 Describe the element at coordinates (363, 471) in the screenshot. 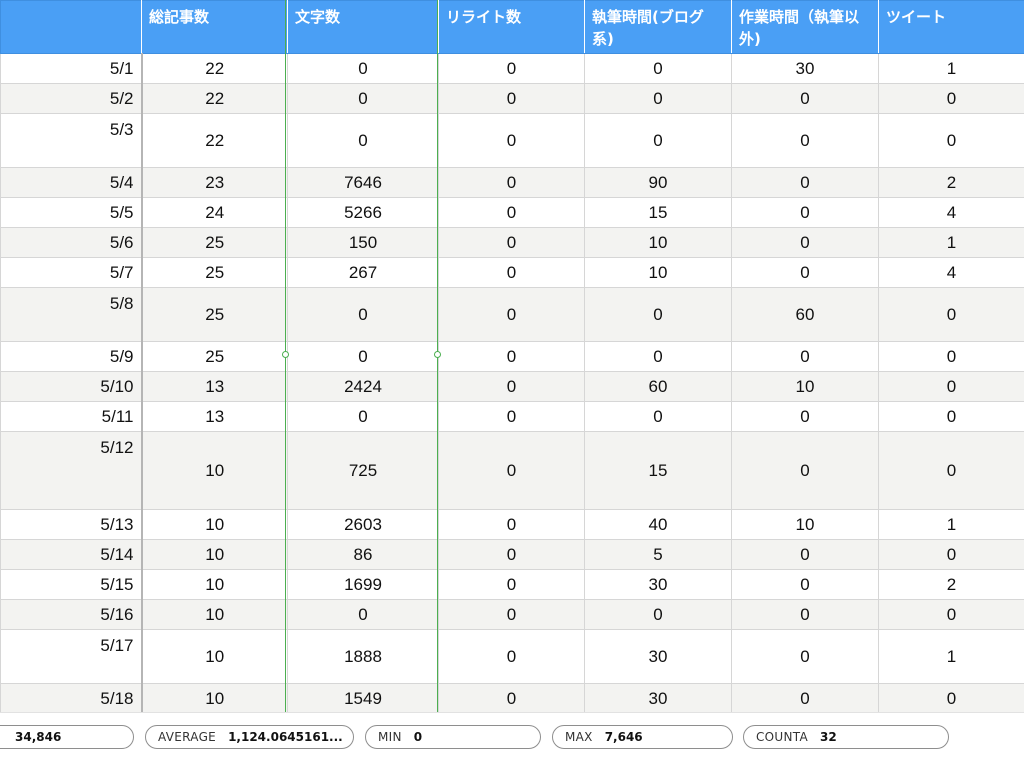

I see `cell-char-count: 725` at that location.